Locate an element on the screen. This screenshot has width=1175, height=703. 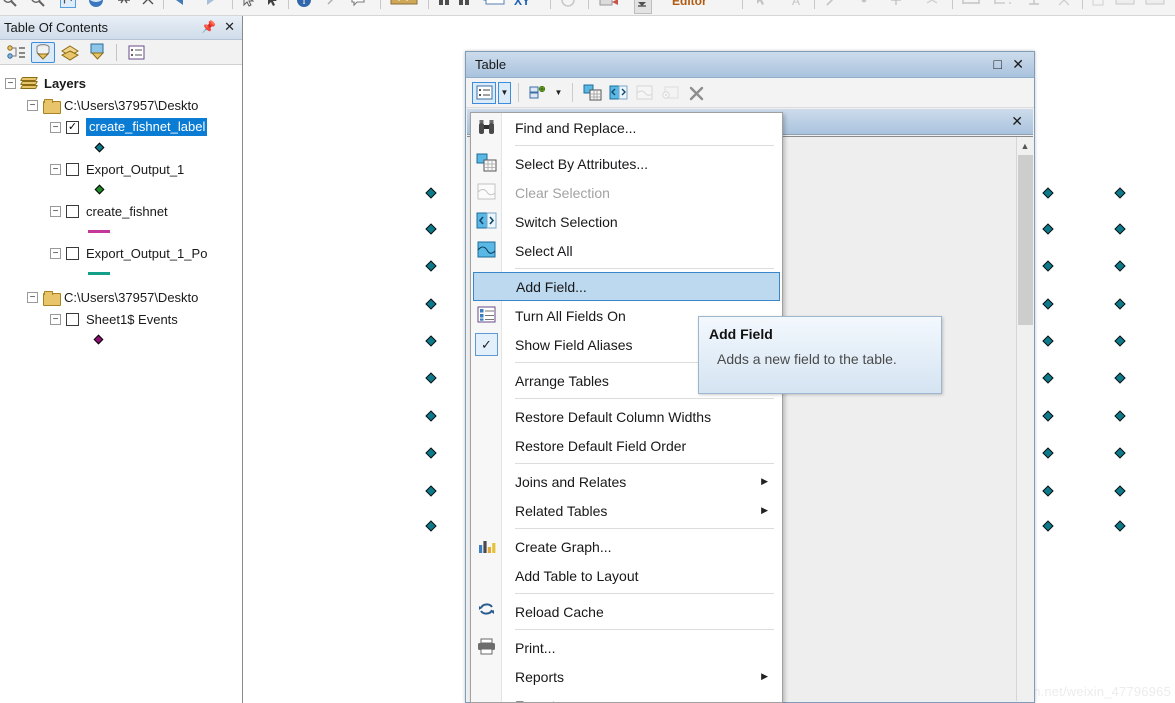
toc-group-1: − C:\Users\37957\Deskto is located at coordinates (121, 297).